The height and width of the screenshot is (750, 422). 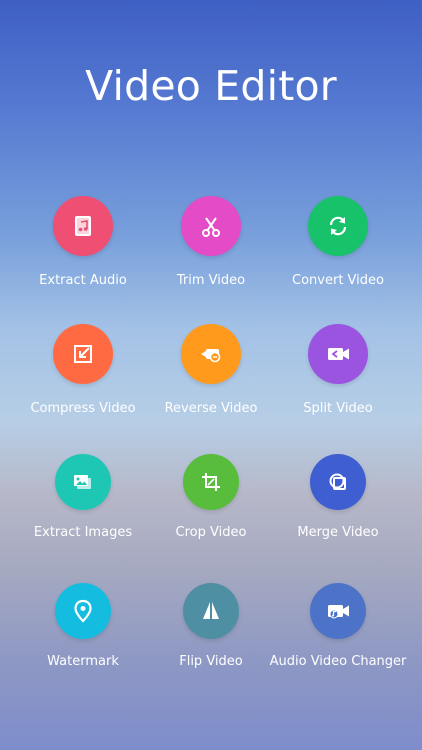 I want to click on flip-icon, so click(x=211, y=610).